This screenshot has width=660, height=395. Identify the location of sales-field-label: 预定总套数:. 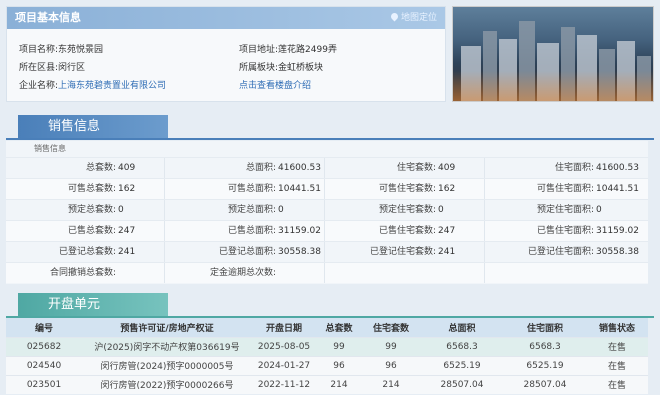
(91, 210).